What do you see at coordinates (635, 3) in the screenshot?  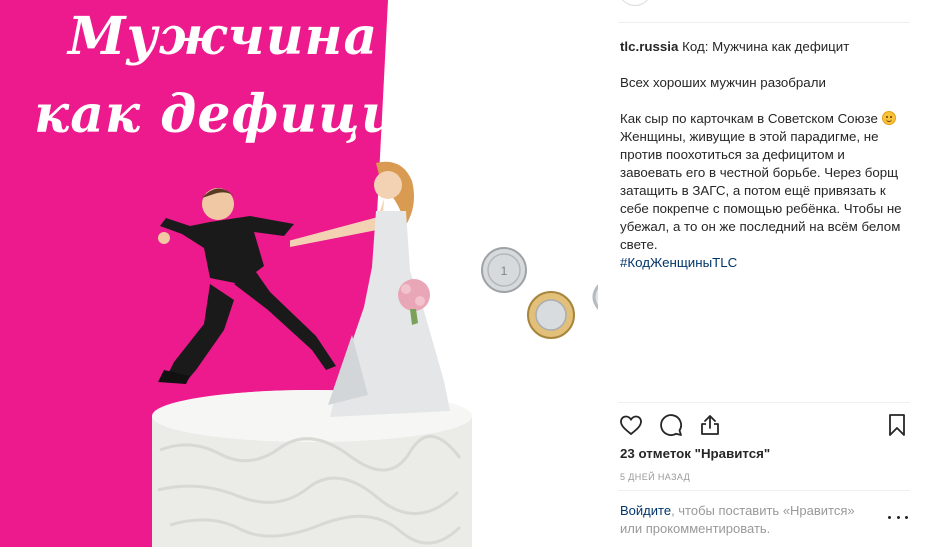 I see `avatar` at bounding box center [635, 3].